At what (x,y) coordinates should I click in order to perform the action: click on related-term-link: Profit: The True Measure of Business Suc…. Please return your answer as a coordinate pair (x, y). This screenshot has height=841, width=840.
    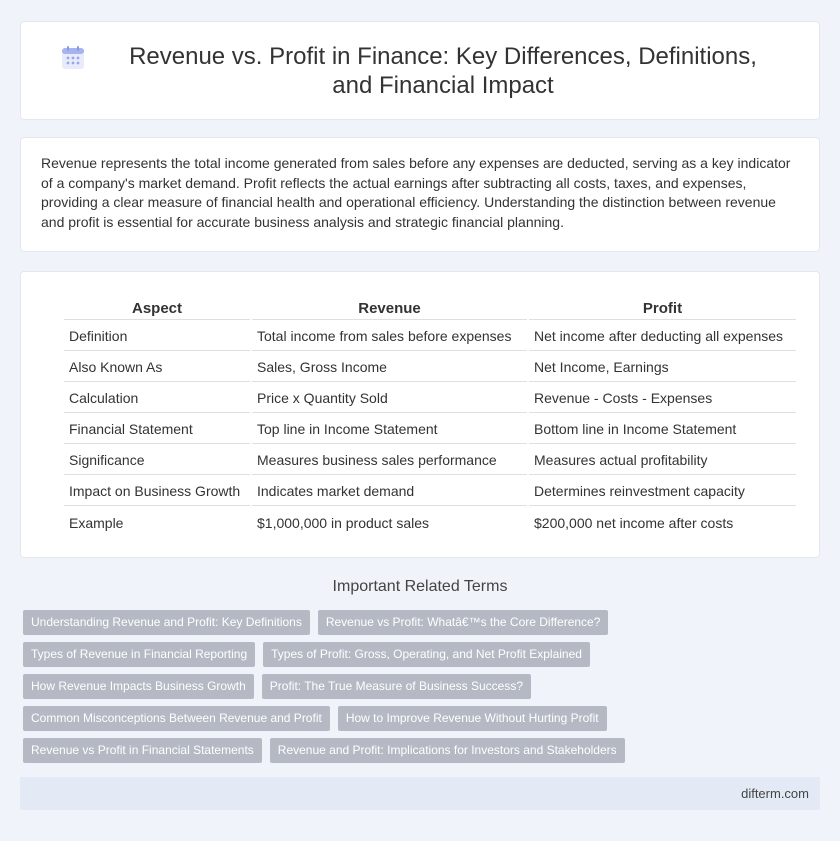
    Looking at the image, I should click on (396, 686).